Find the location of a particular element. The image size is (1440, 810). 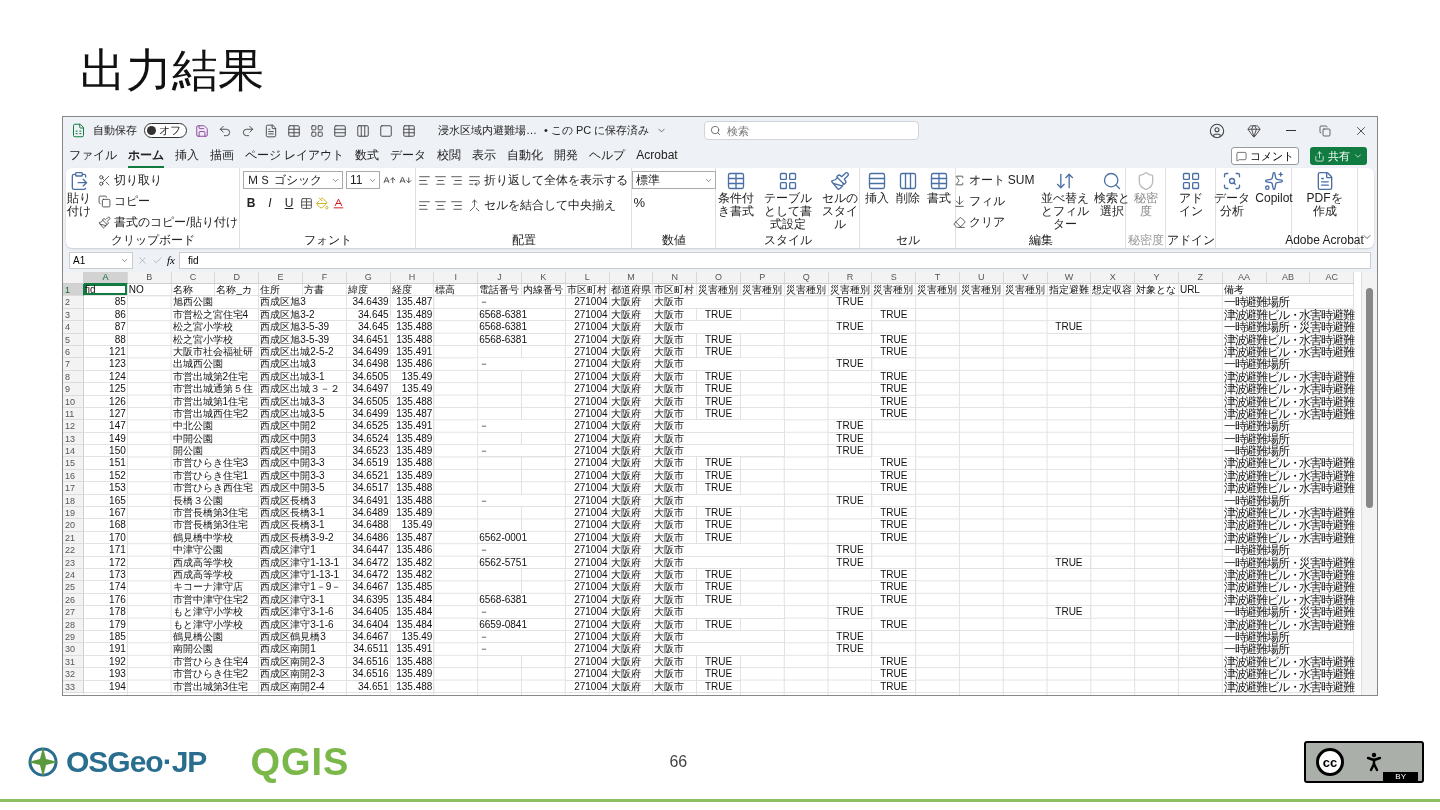

clear-button: クリア is located at coordinates (993, 222).